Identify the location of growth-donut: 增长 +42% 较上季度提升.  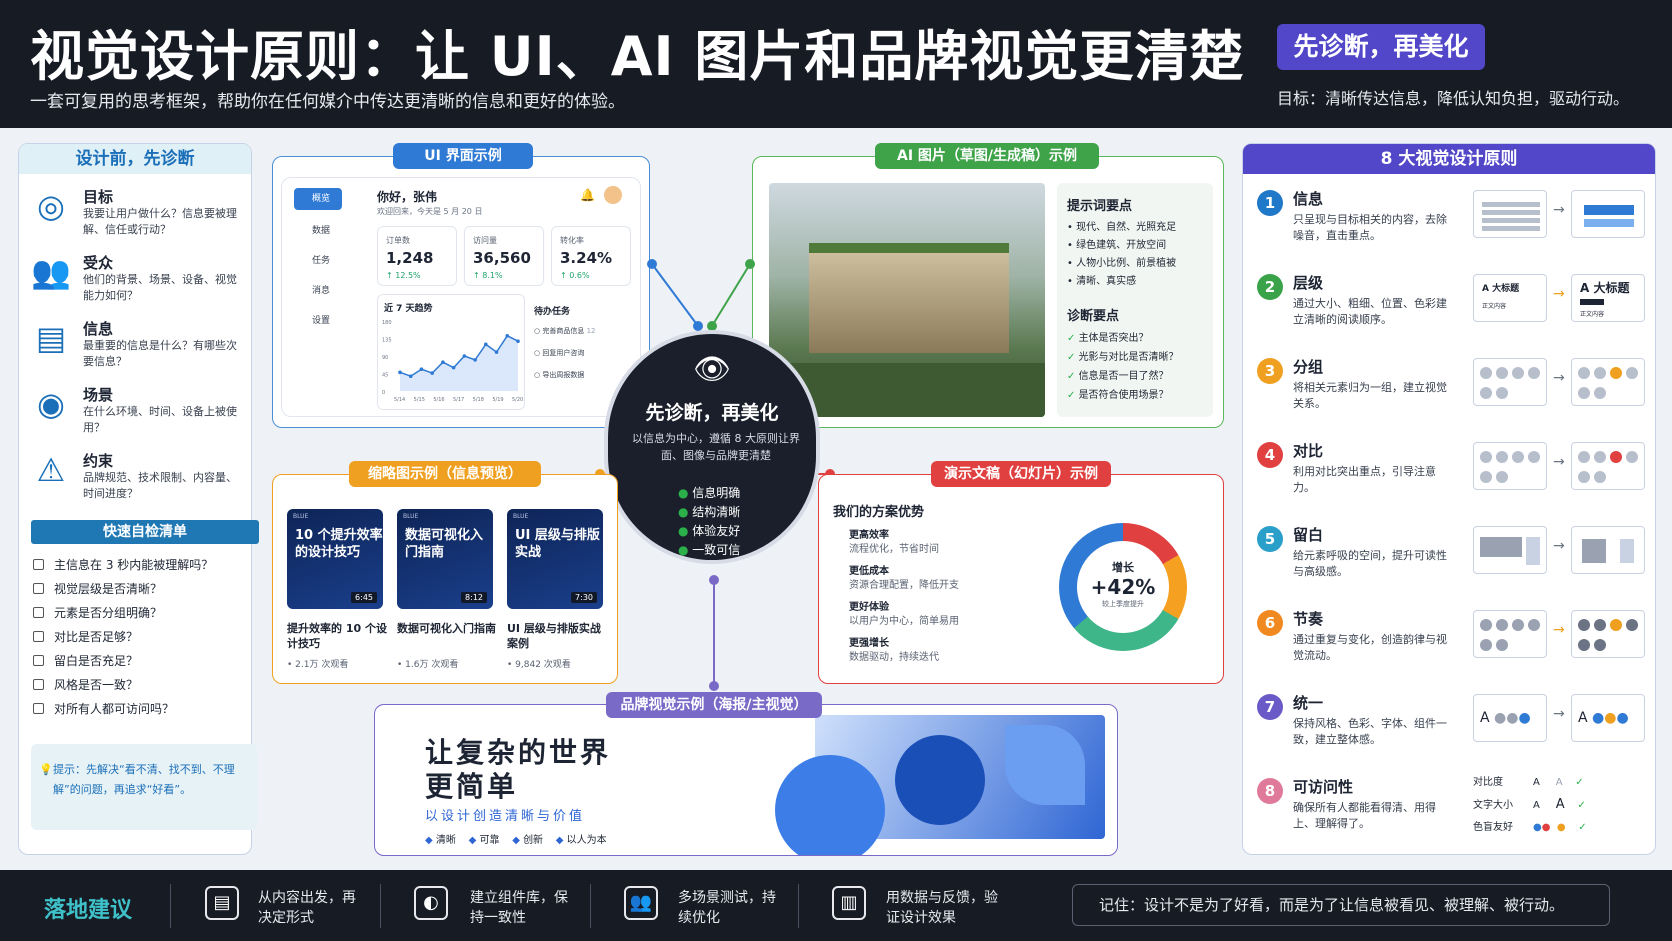
(1123, 587).